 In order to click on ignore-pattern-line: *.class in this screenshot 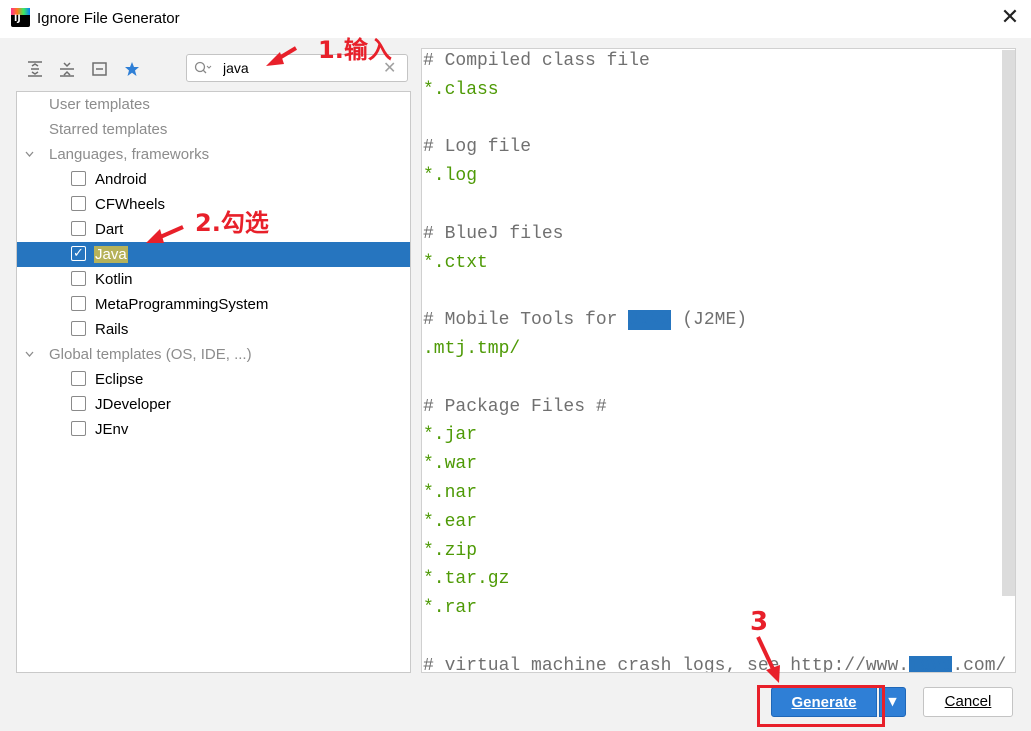, I will do `click(461, 89)`.